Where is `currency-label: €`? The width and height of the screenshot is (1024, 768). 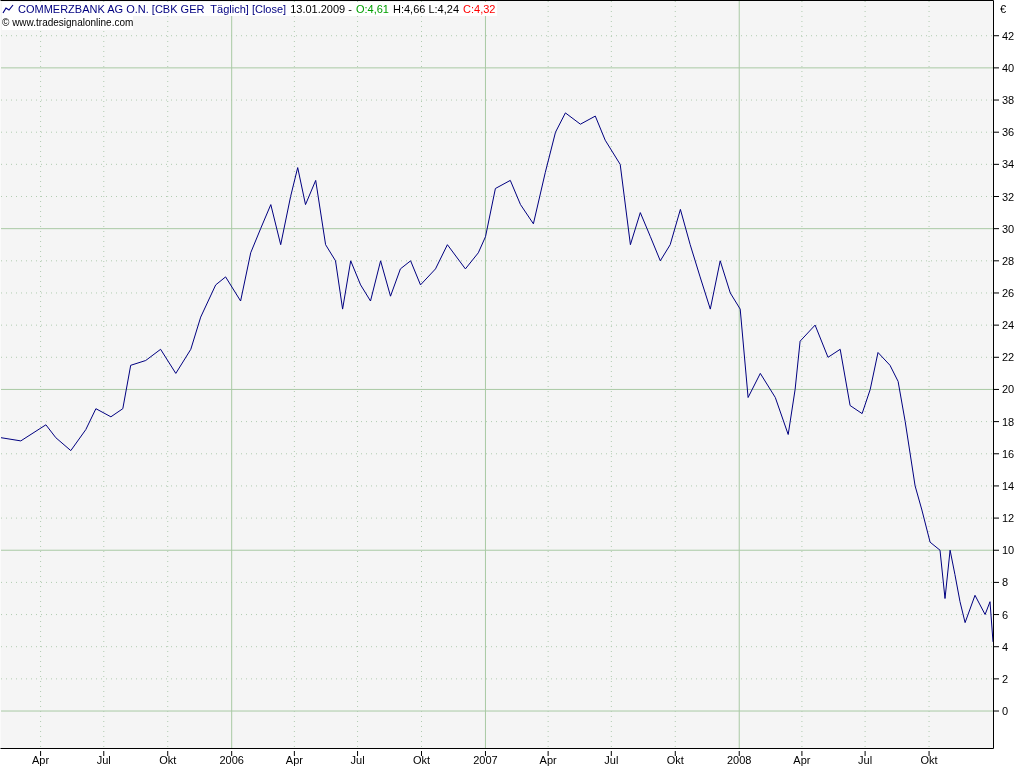 currency-label: € is located at coordinates (1003, 9).